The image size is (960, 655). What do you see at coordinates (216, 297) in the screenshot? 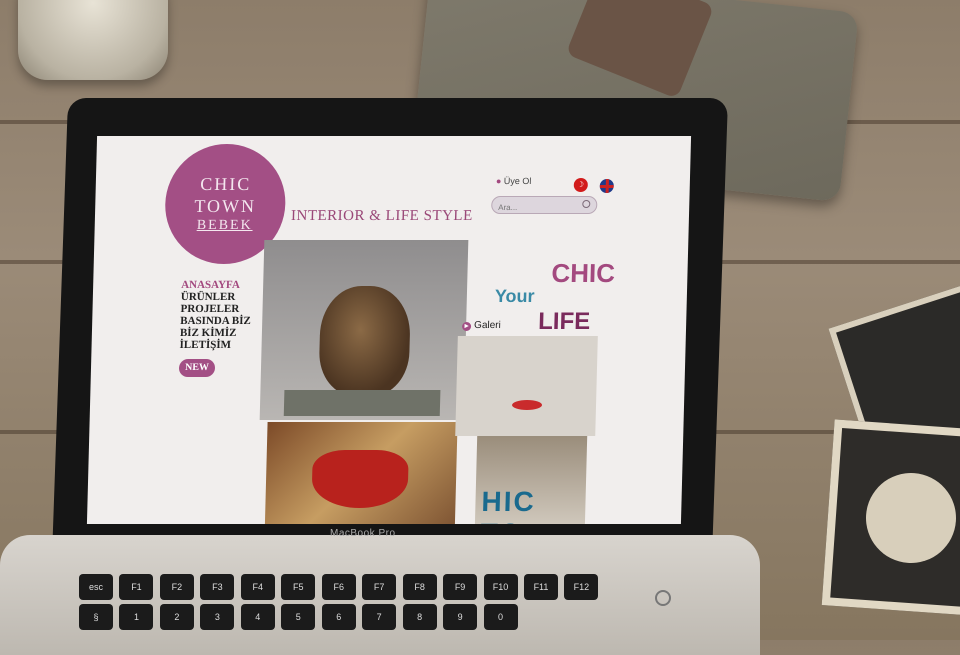
I see `nav-item-products: ÜRÜNLER` at bounding box center [216, 297].